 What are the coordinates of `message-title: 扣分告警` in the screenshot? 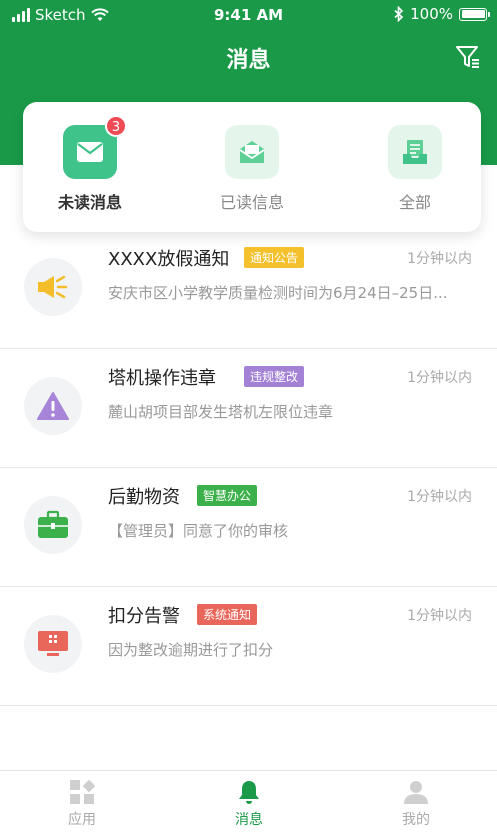 It's located at (144, 616).